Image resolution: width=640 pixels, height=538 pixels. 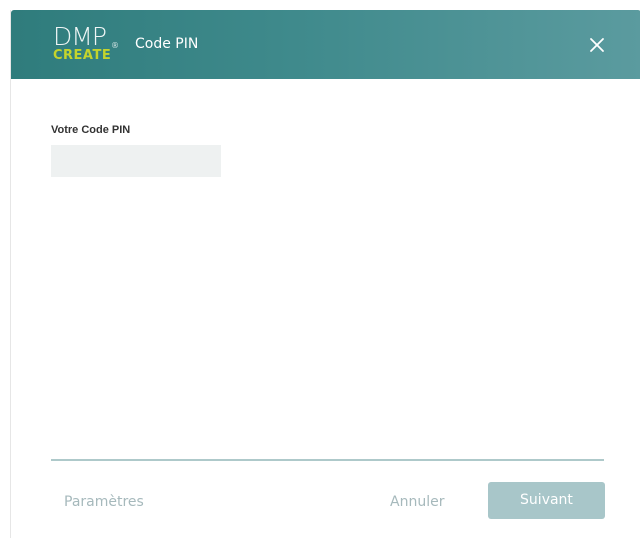 What do you see at coordinates (82, 55) in the screenshot?
I see `logo-create-text: CREATE` at bounding box center [82, 55].